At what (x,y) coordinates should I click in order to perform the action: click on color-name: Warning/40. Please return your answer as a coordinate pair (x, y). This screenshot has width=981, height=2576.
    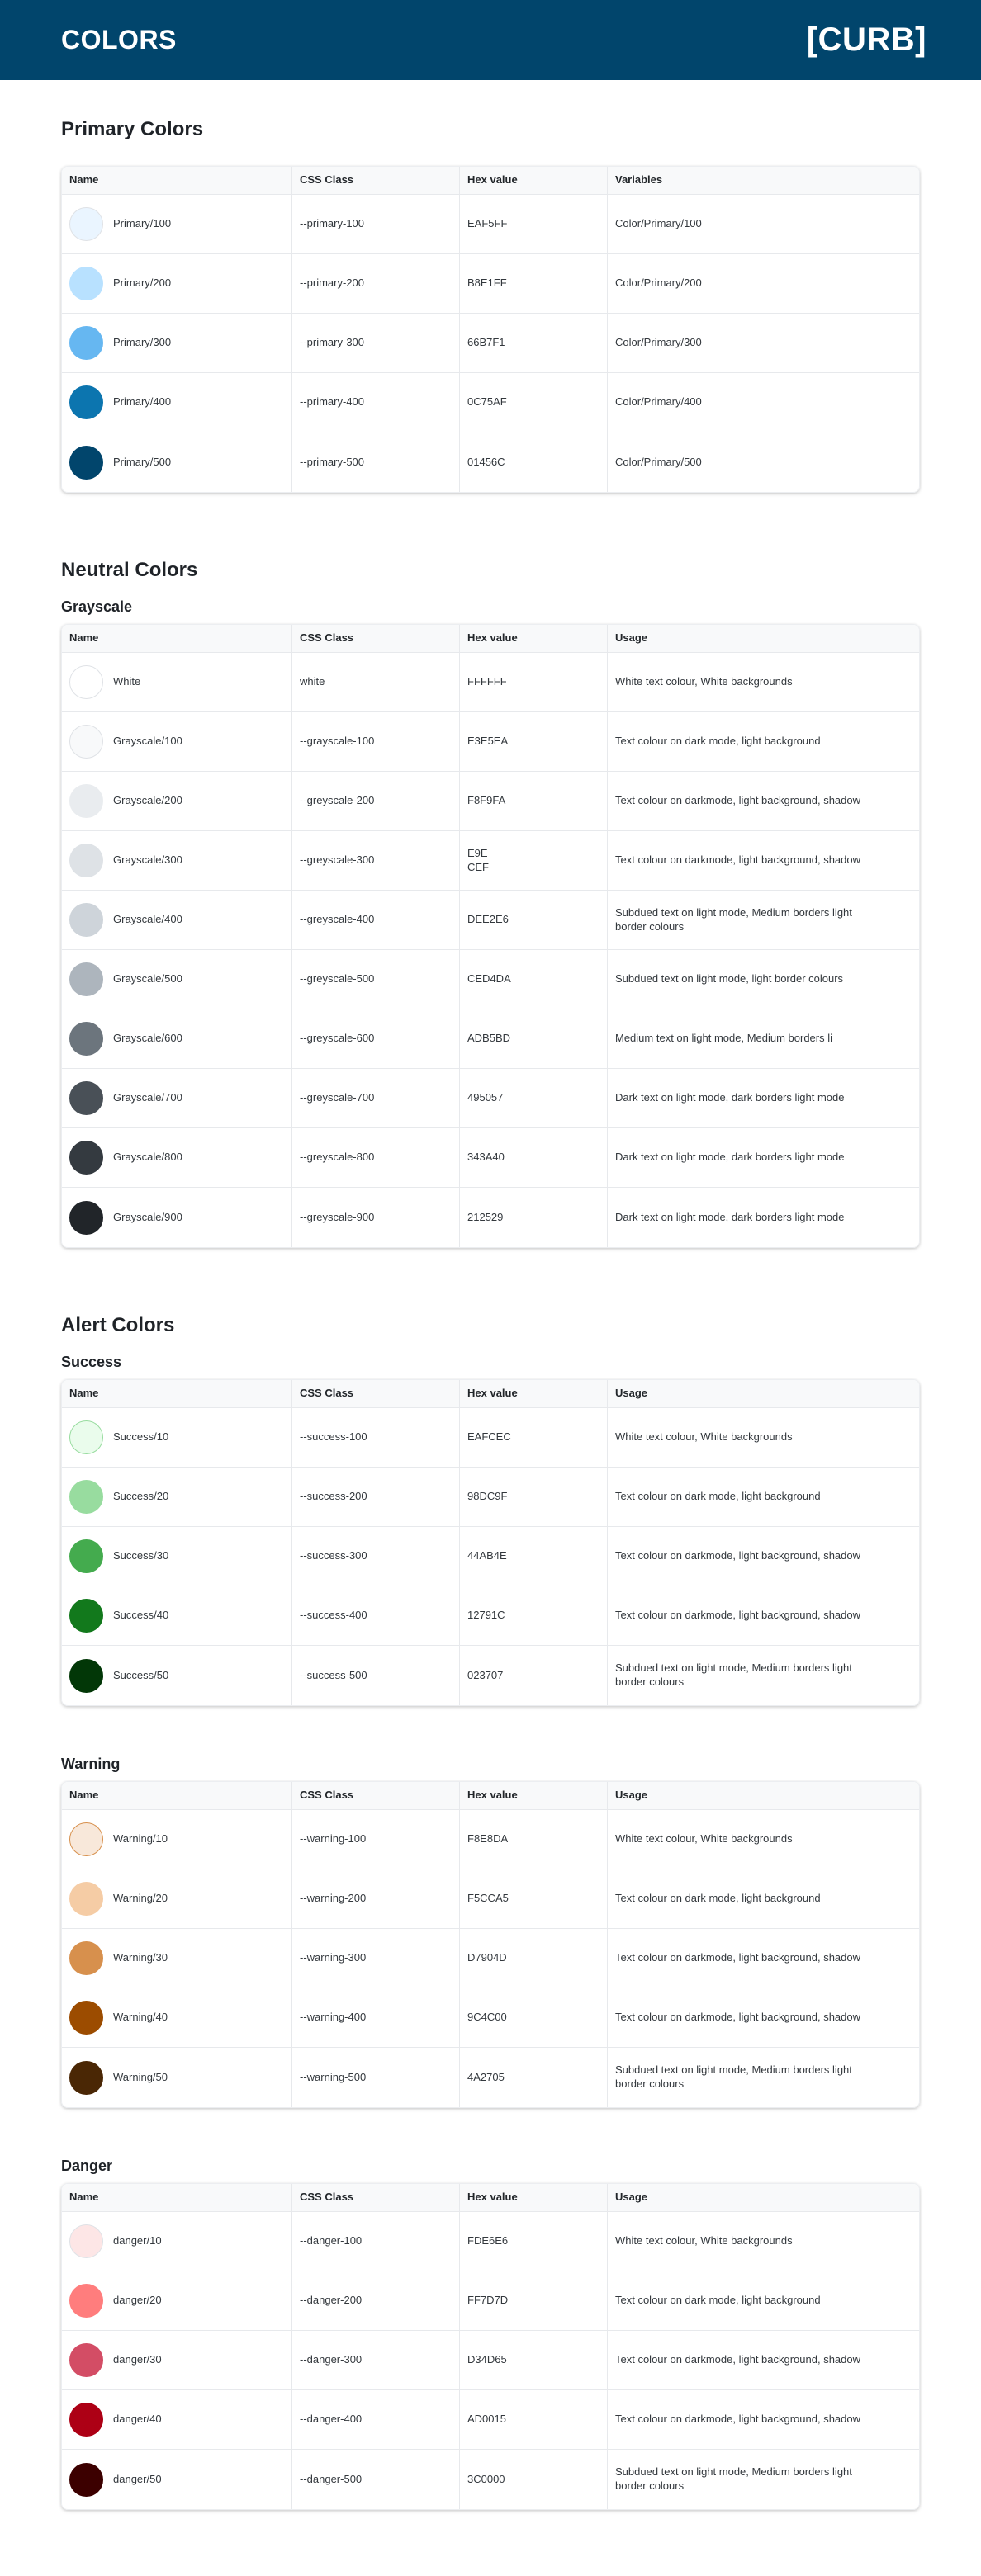
    Looking at the image, I should click on (140, 2017).